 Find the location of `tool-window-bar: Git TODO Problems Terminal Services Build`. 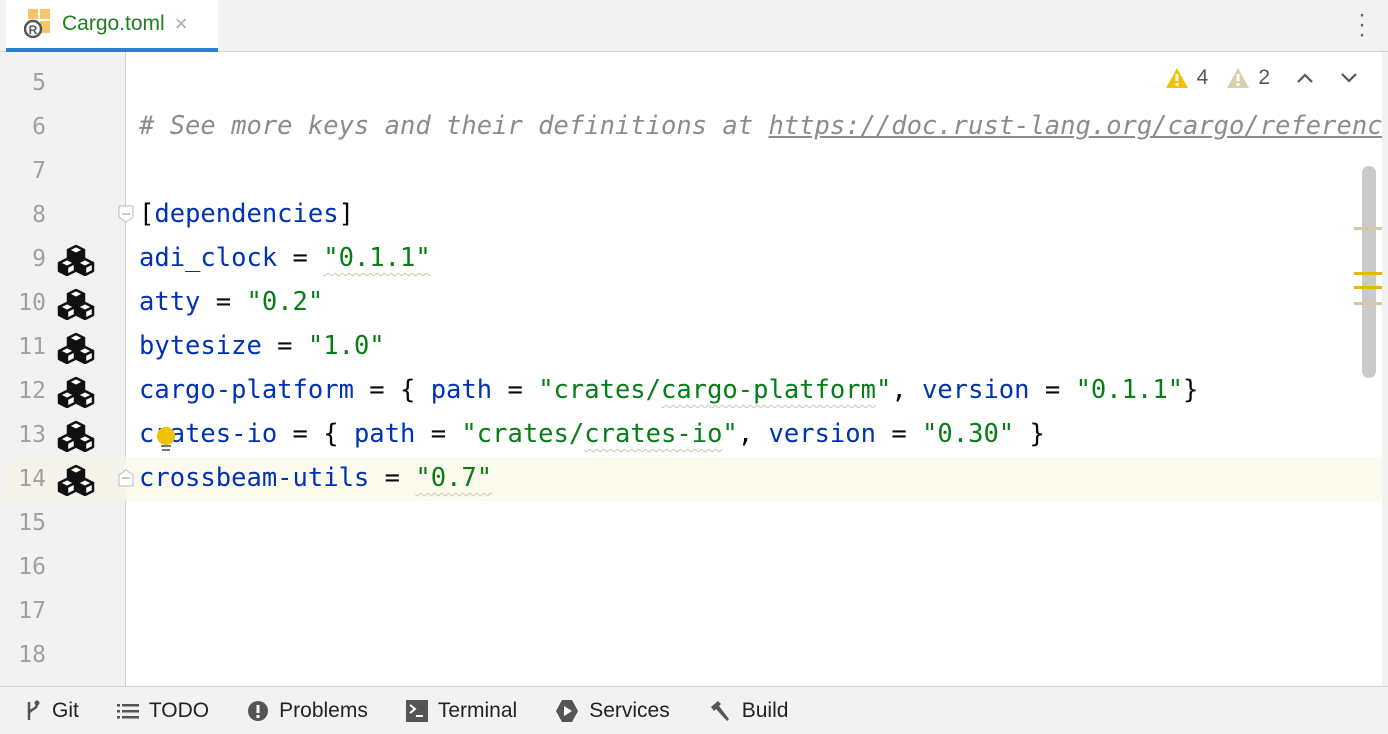

tool-window-bar: Git TODO Problems Terminal Services Build is located at coordinates (694, 710).